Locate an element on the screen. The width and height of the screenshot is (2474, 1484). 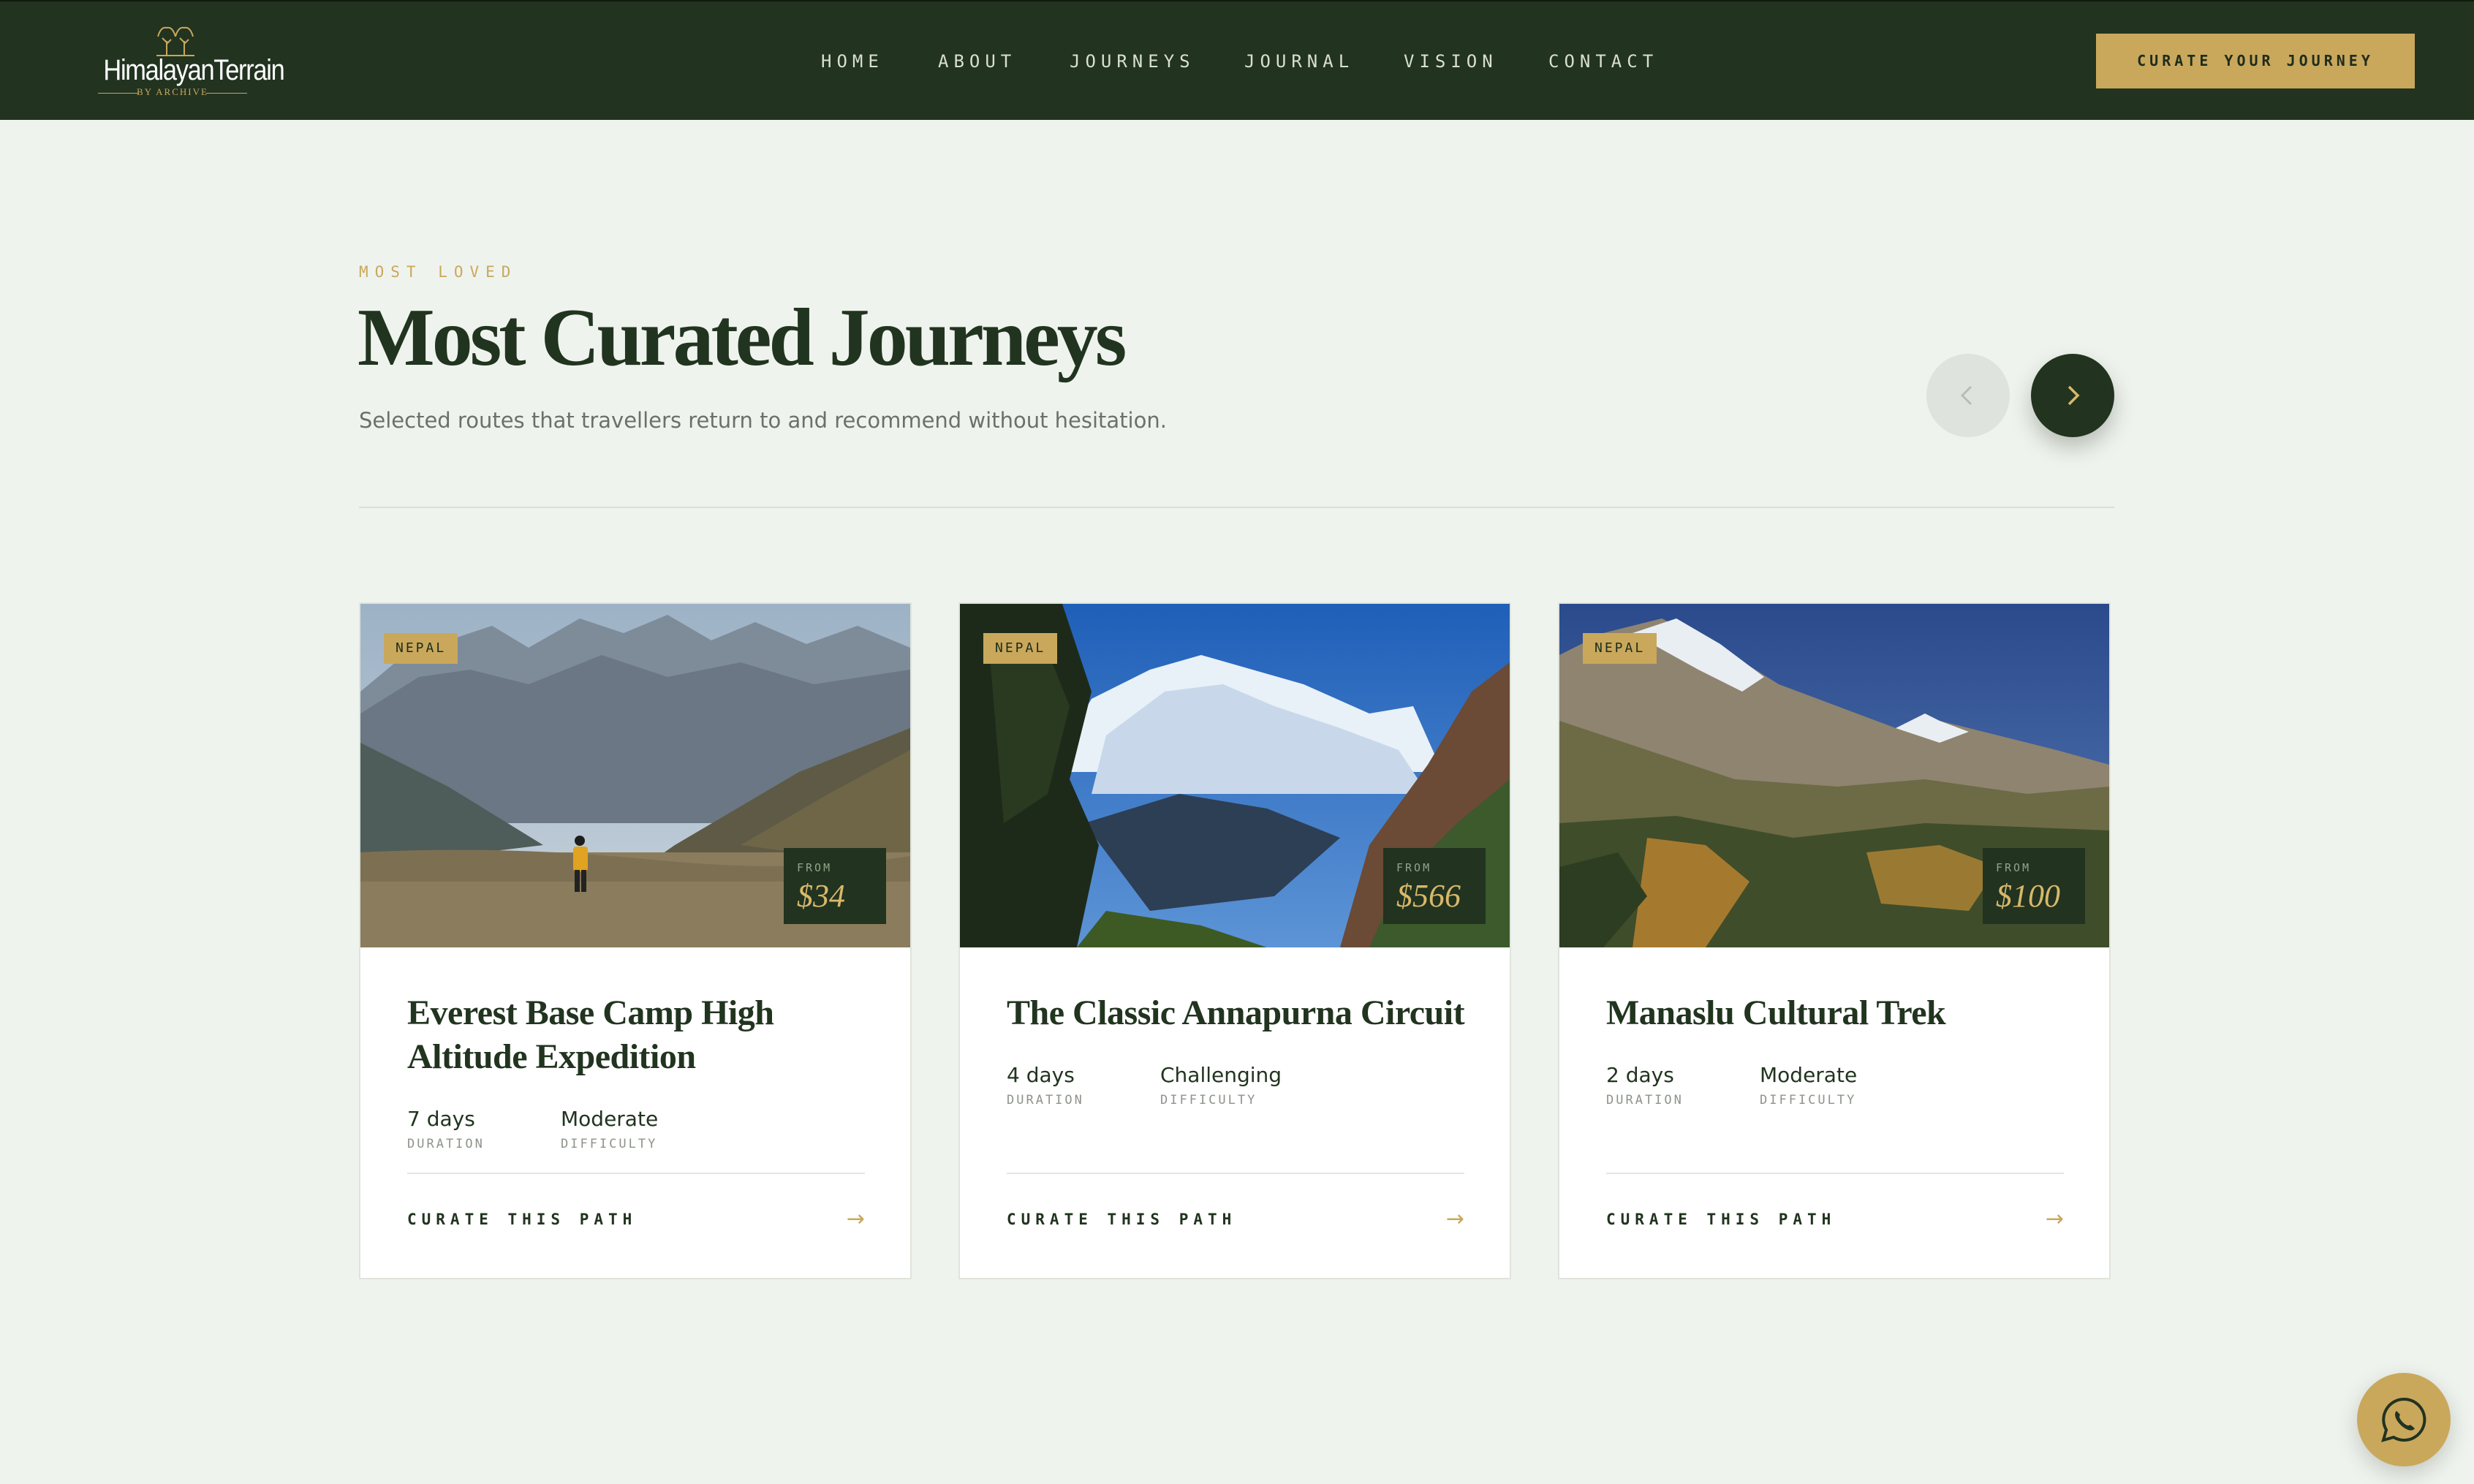
journey-title: Manaslu Cultural Trek is located at coordinates (1776, 1012).